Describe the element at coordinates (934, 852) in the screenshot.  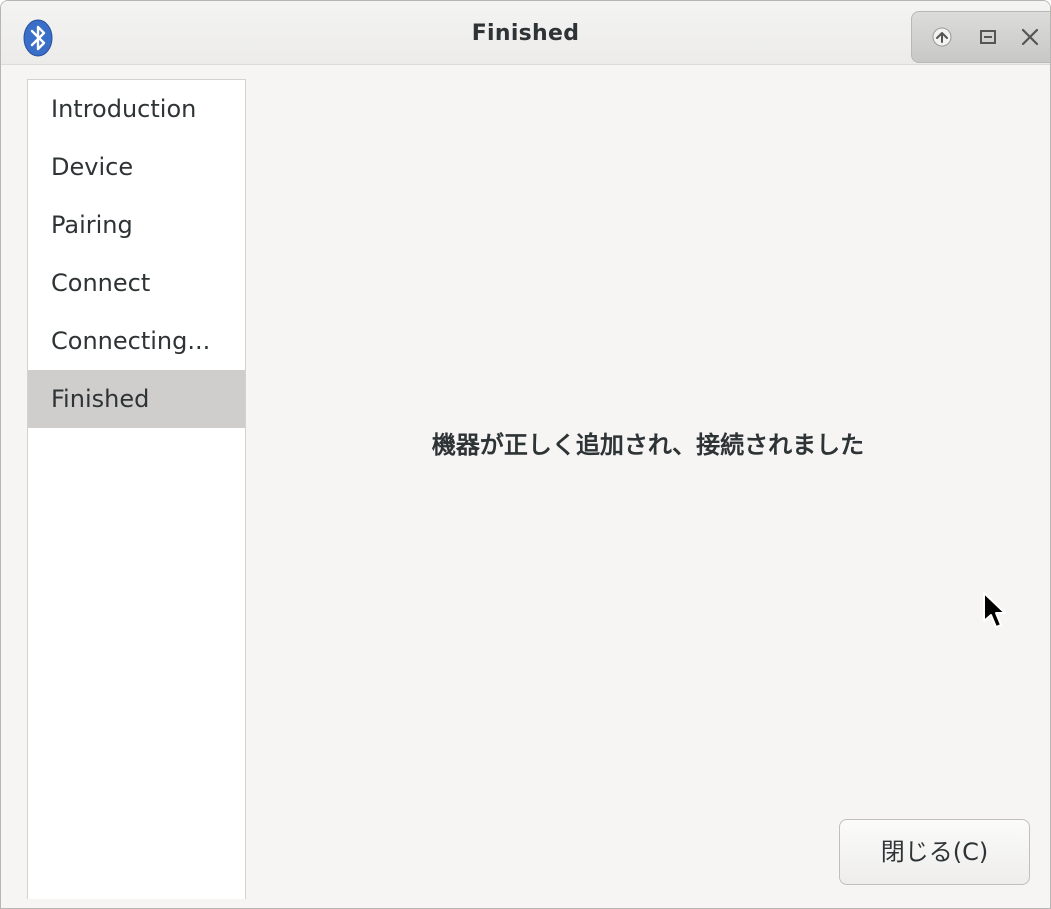
I see `close-button: 閉じる(C)` at that location.